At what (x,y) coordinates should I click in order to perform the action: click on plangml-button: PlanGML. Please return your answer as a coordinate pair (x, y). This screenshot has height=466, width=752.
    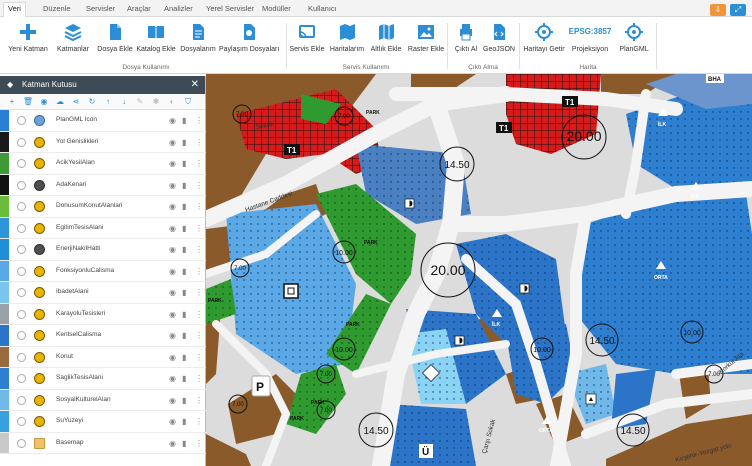
    Looking at the image, I should click on (634, 41).